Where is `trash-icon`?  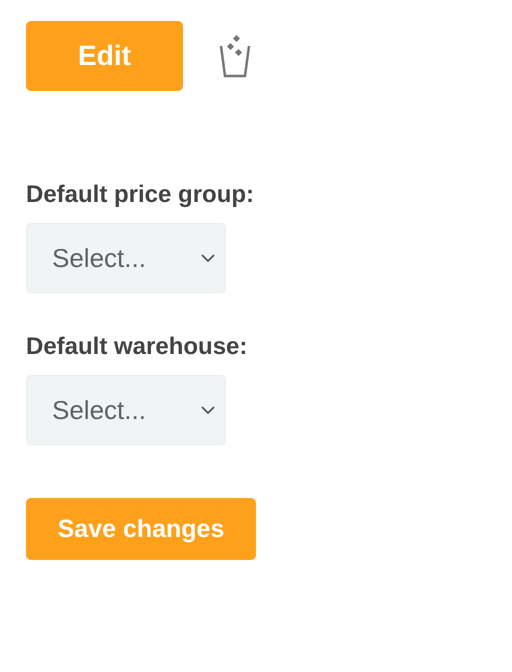
trash-icon is located at coordinates (235, 56).